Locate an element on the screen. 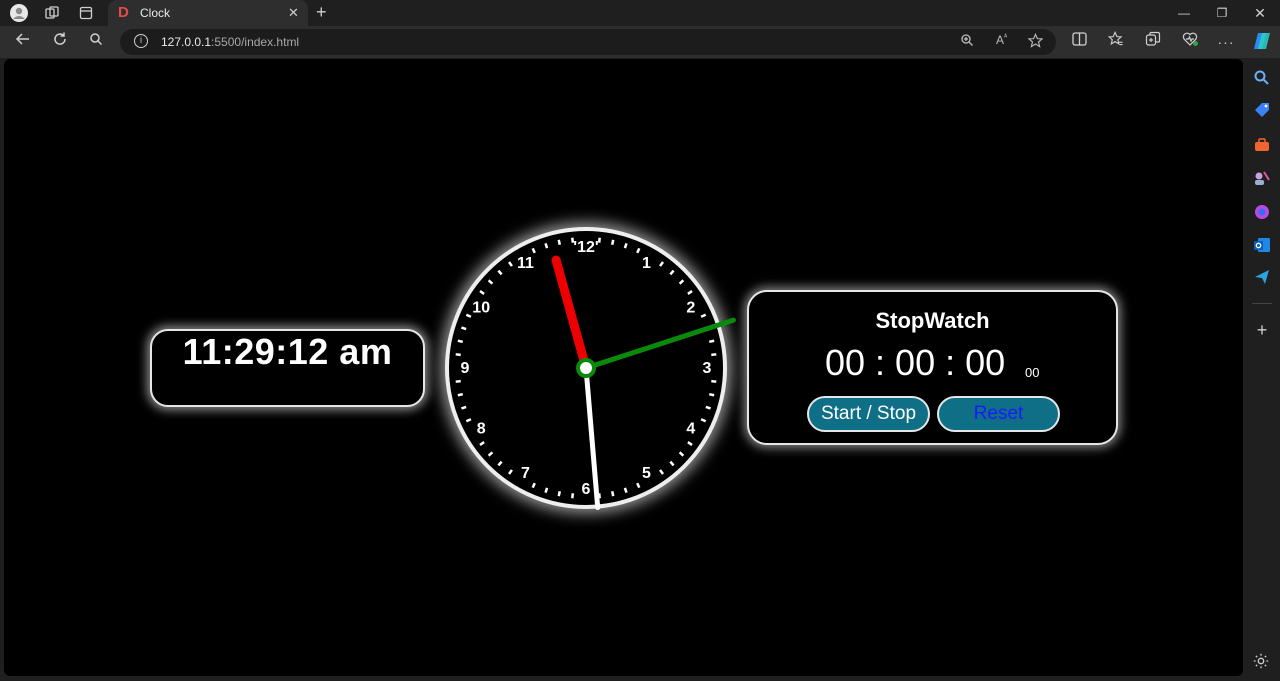 This screenshot has height=681, width=1280. toolbox-icon is located at coordinates (1262, 145).